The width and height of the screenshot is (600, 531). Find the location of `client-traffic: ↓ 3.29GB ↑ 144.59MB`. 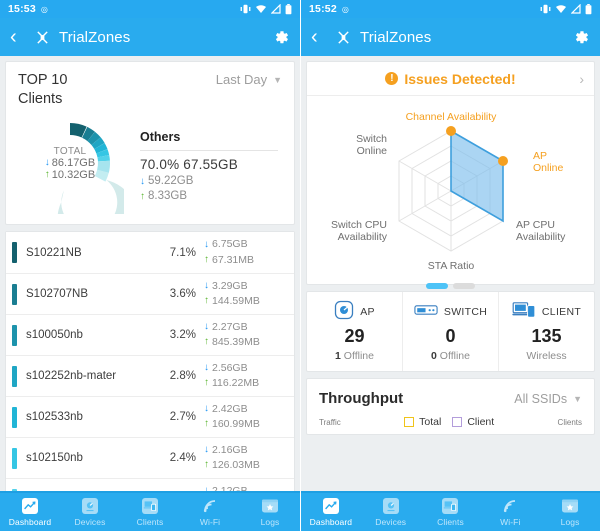

client-traffic: ↓ 3.29GB ↑ 144.59MB is located at coordinates (244, 294).